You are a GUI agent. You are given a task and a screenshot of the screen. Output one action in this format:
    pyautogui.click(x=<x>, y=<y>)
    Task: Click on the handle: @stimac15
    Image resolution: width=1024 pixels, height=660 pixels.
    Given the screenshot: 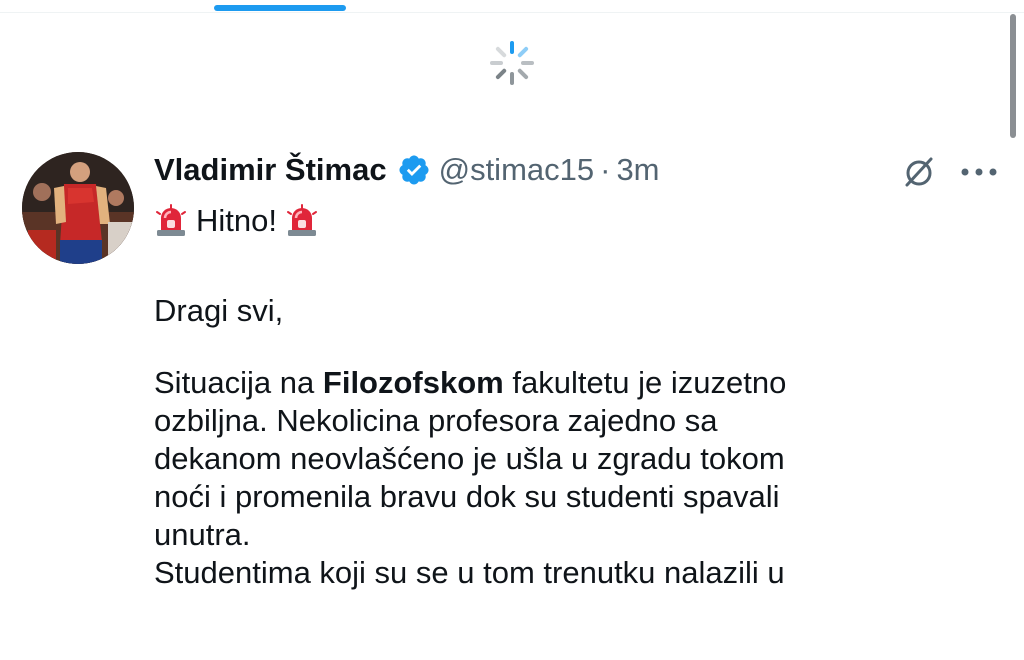 What is the action you would take?
    pyautogui.click(x=517, y=170)
    